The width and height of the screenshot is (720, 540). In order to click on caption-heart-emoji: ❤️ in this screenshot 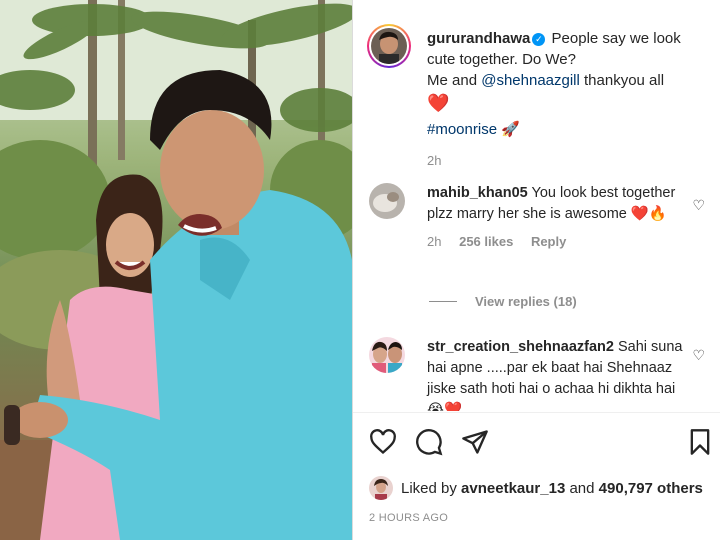, I will do `click(438, 103)`.